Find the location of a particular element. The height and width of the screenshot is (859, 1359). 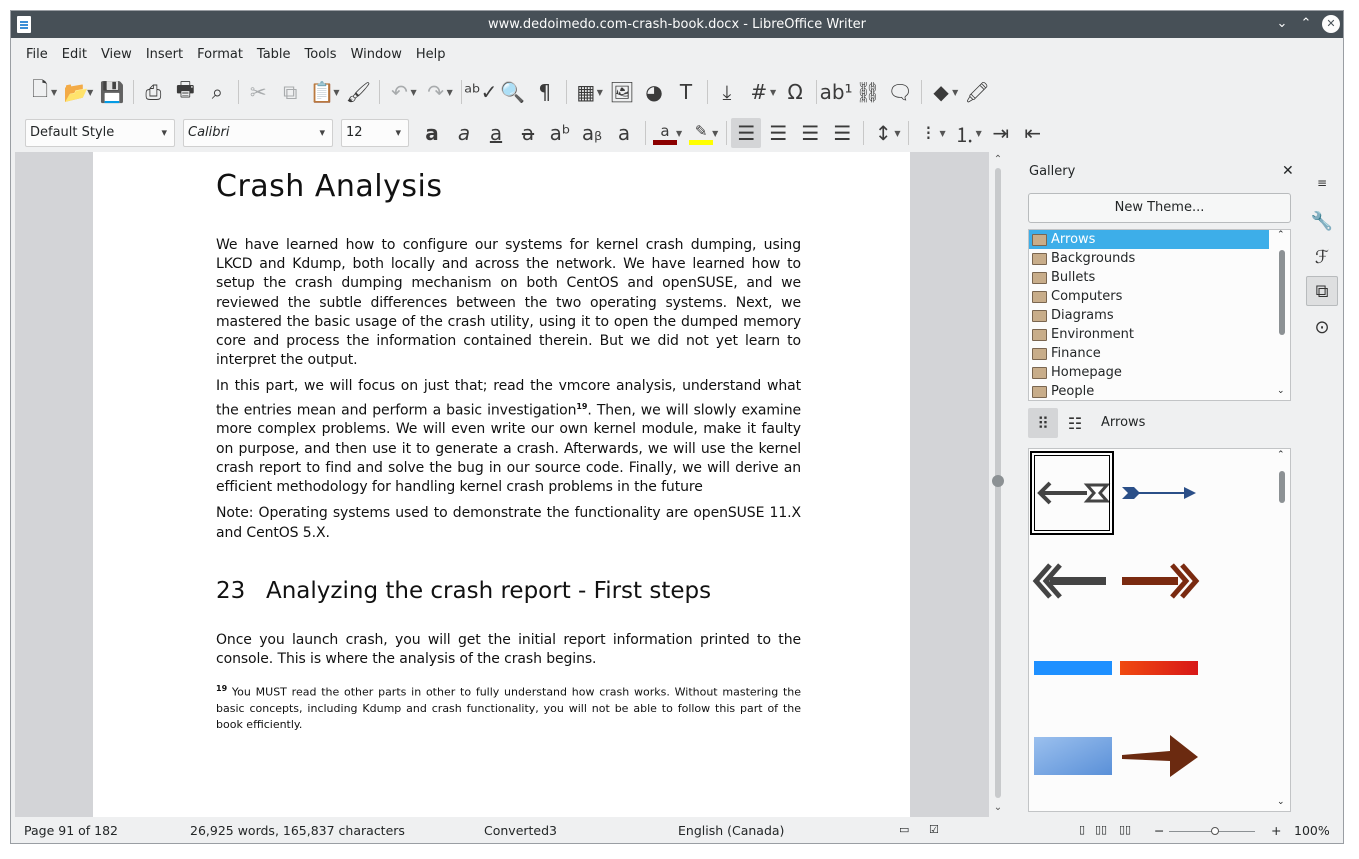

page-count: Page 91 of 182 is located at coordinates (71, 830).